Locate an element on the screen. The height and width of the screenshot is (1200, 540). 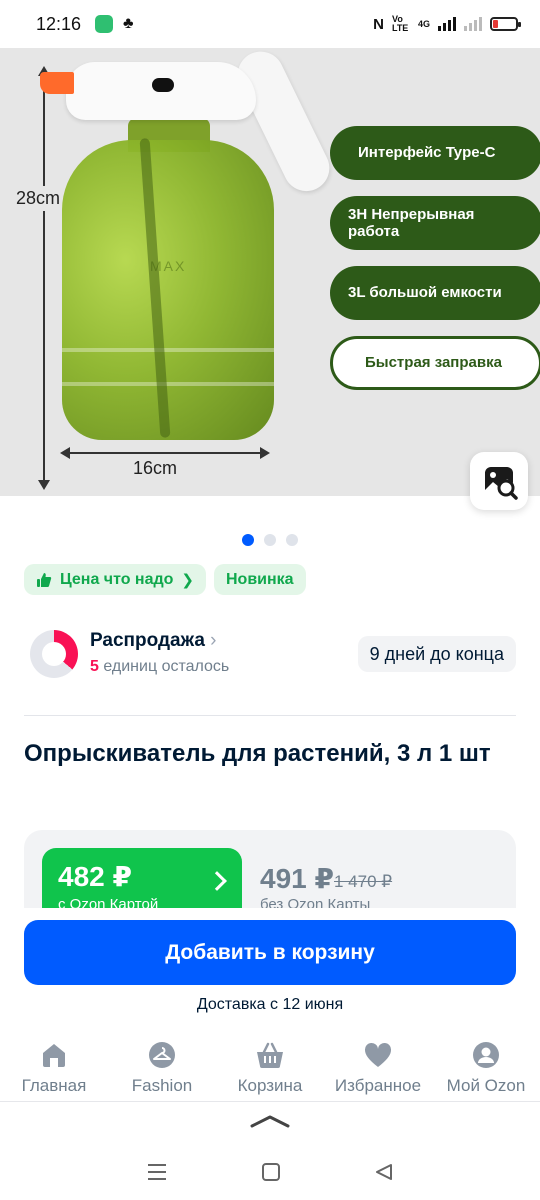
nav-item-my-ozon: Мой Ozon is located at coordinates (486, 1068).